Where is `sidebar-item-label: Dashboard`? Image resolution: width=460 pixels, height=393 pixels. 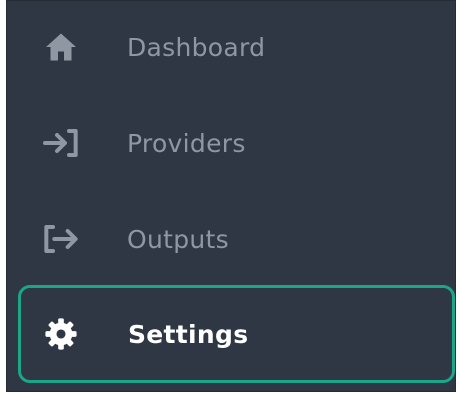 sidebar-item-label: Dashboard is located at coordinates (196, 47).